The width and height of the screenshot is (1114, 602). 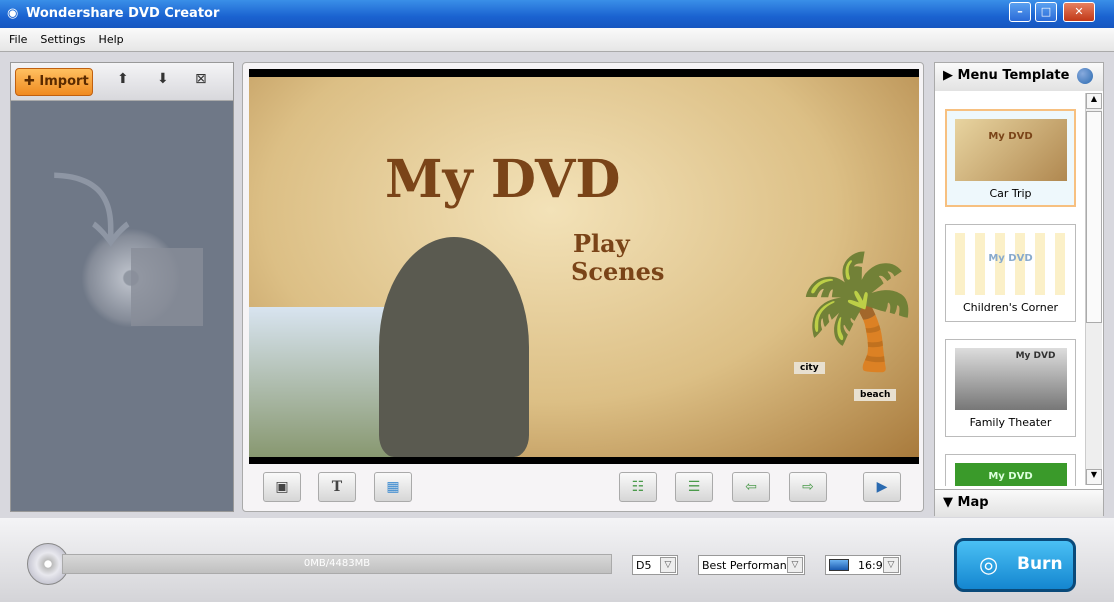 I want to click on sign-beach: beach, so click(x=875, y=395).